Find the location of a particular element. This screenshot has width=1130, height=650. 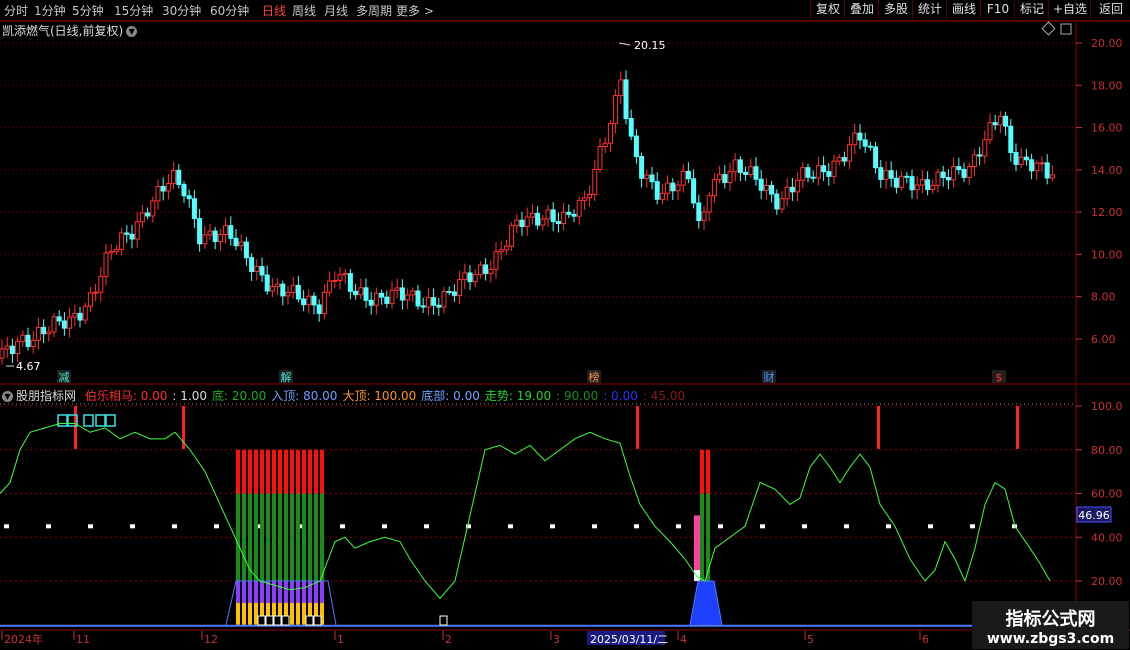

low-price-label: 4.67 is located at coordinates (28, 366).